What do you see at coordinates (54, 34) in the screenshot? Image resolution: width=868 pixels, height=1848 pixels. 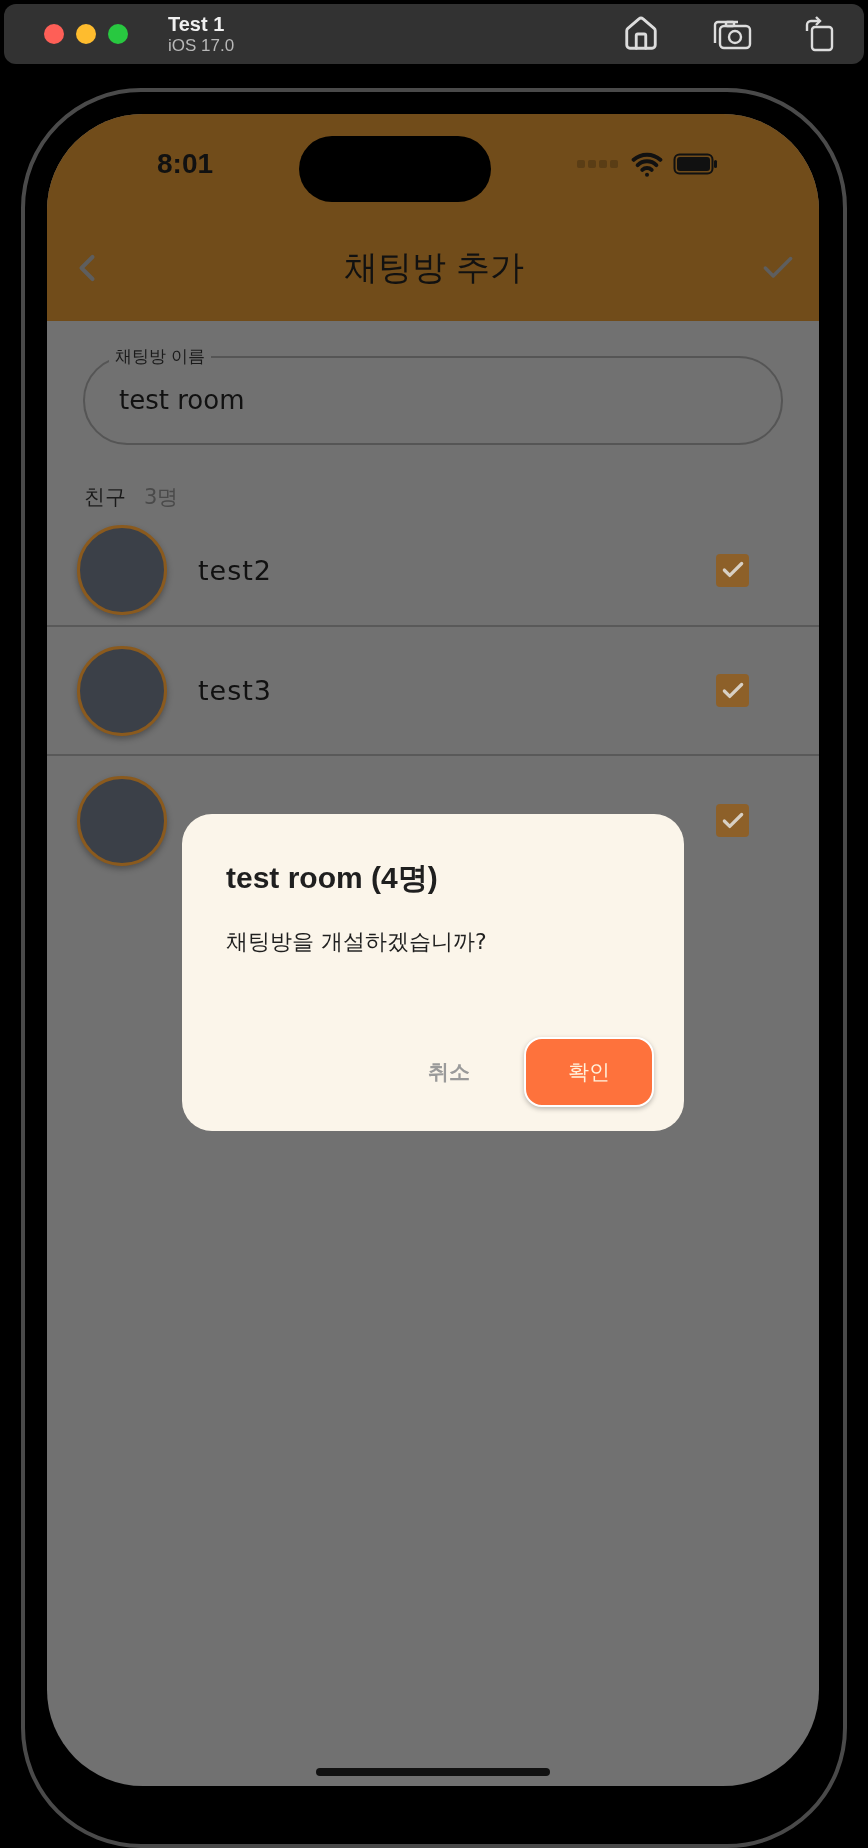 I see `close-button` at bounding box center [54, 34].